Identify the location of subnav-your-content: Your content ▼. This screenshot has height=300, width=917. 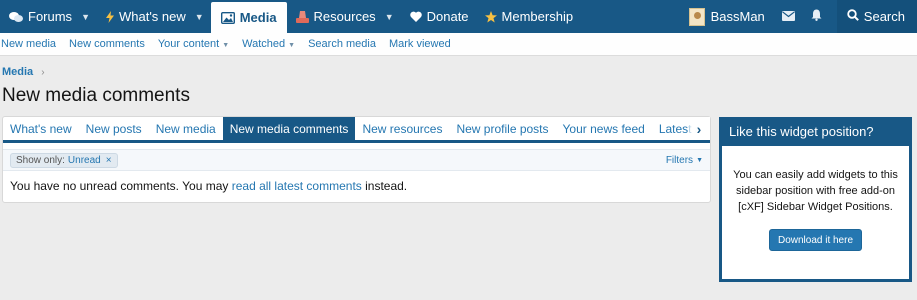
(196, 44).